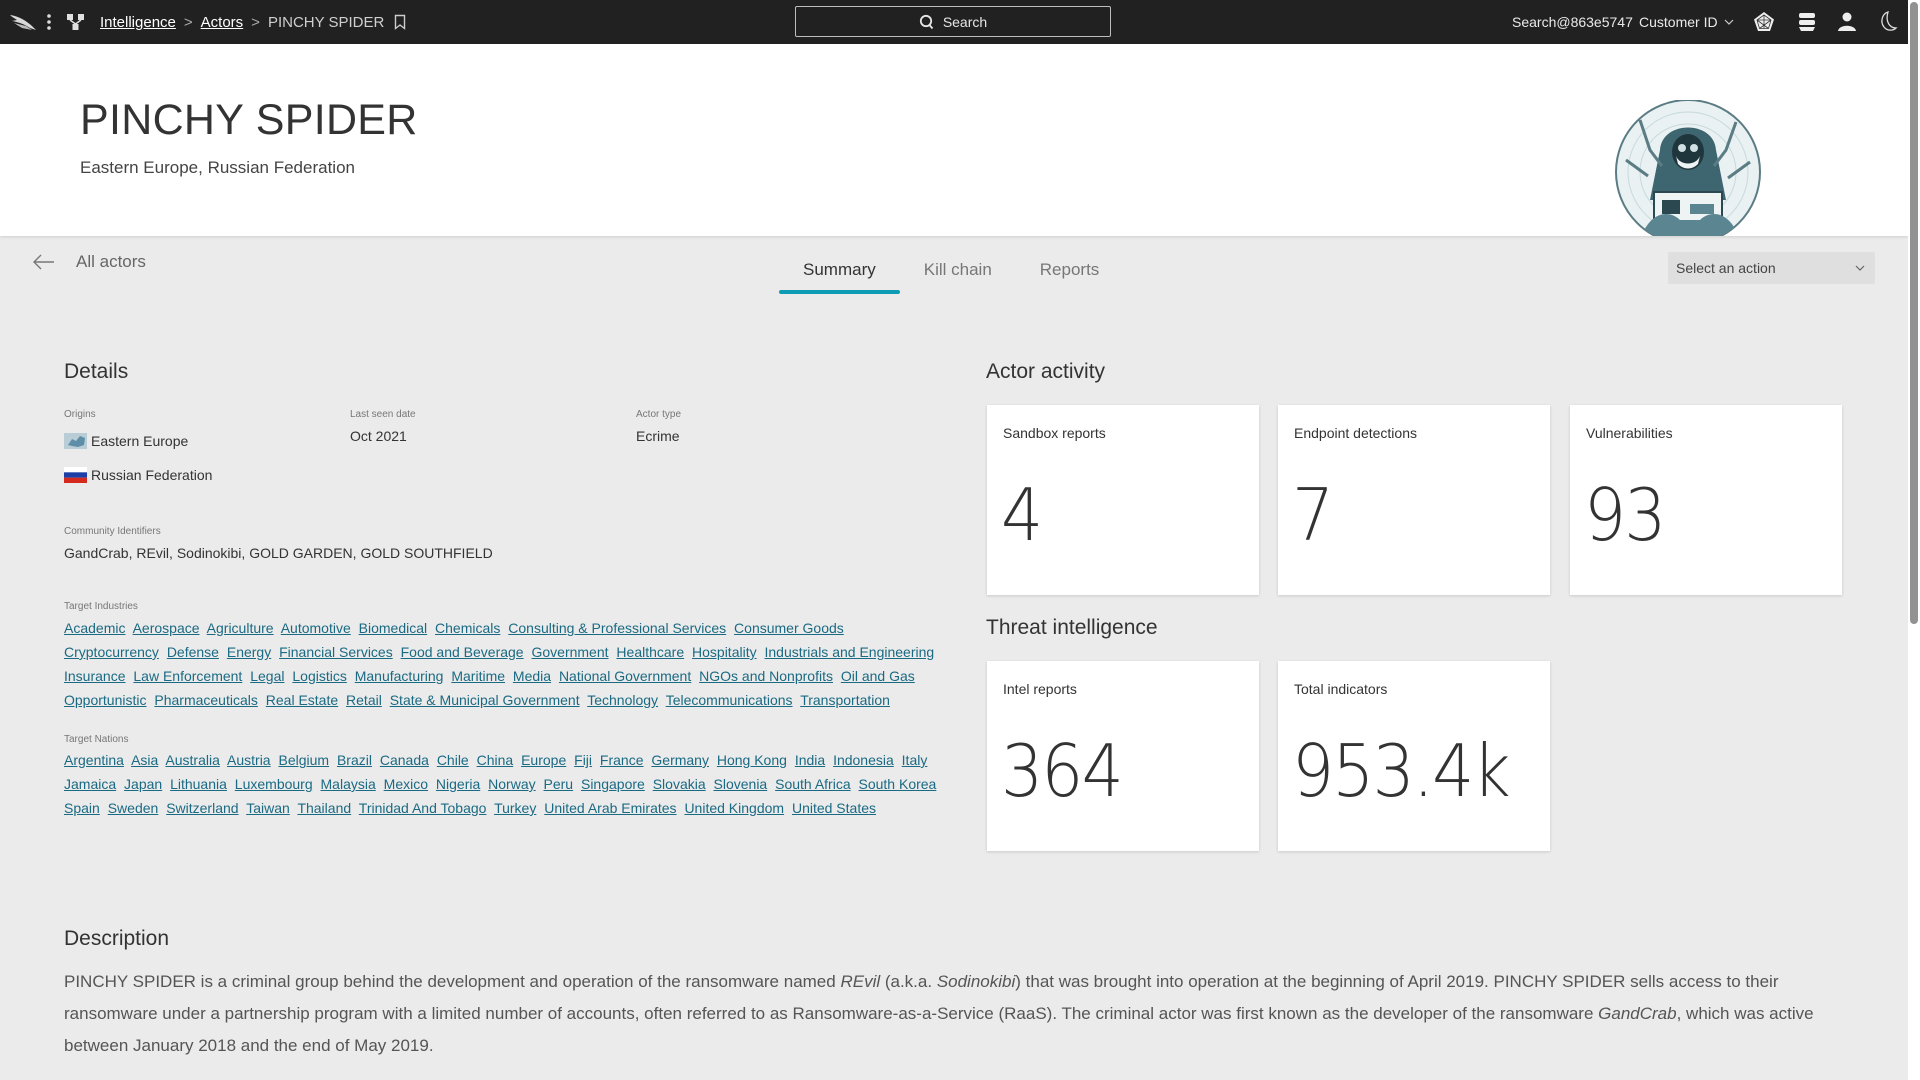 The width and height of the screenshot is (1920, 1080). What do you see at coordinates (1123, 500) in the screenshot?
I see `sandbox-reports-card: Sandbox reports 4` at bounding box center [1123, 500].